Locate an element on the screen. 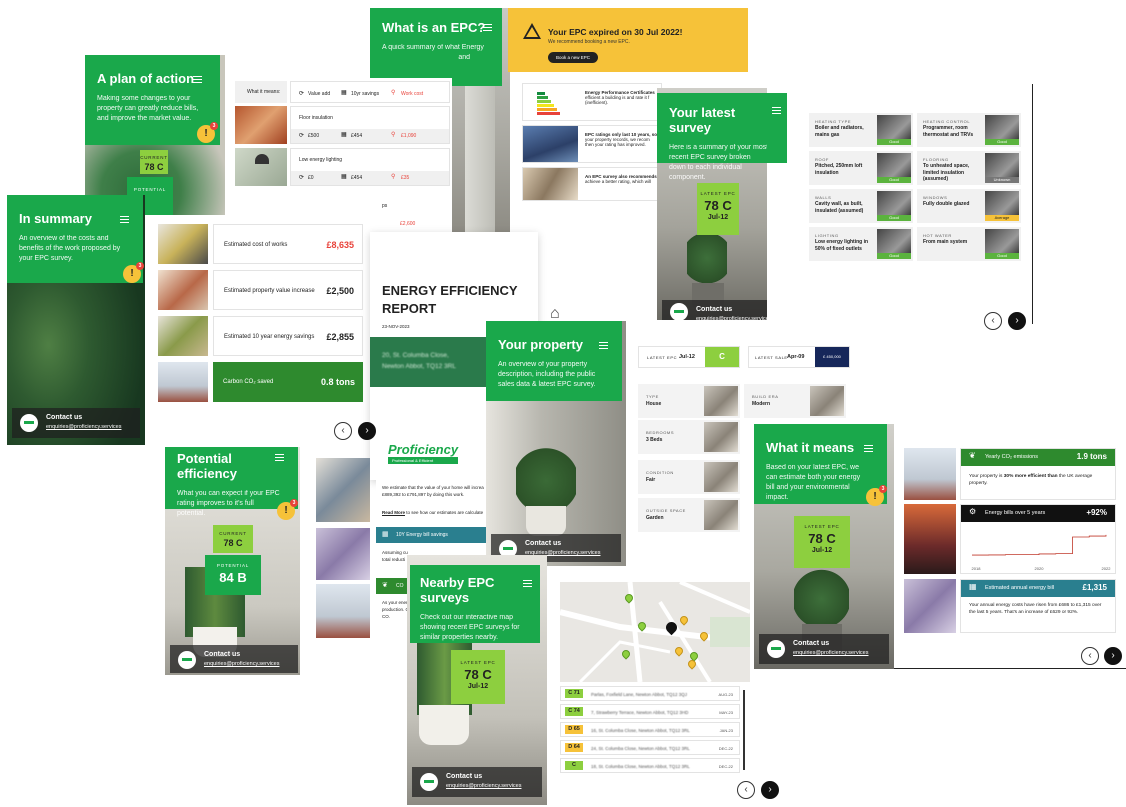  pylon-photo is located at coordinates (930, 539).